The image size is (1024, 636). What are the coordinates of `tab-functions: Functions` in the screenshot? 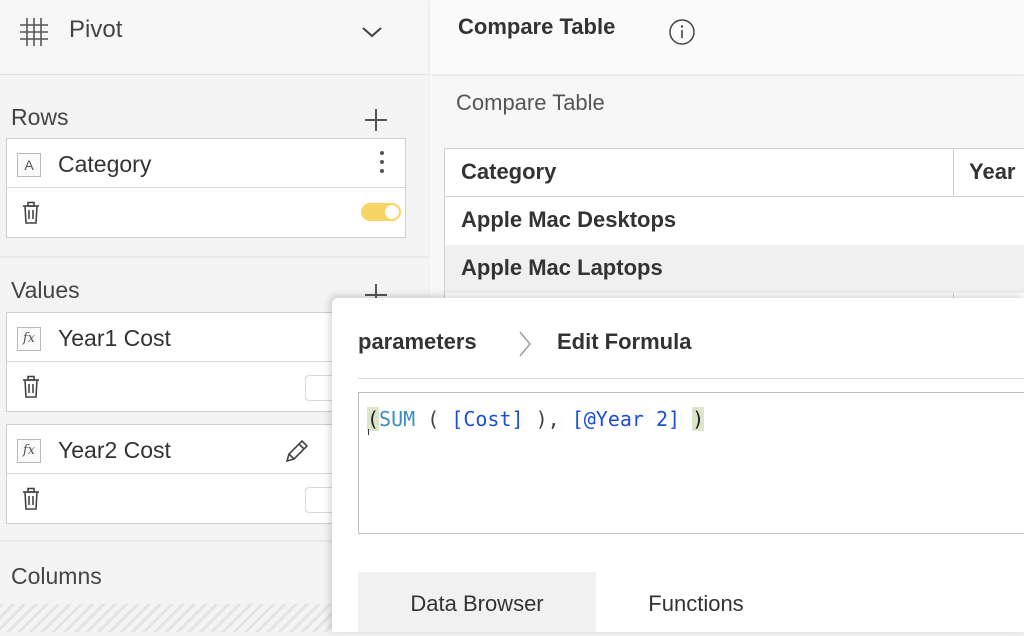 It's located at (696, 602).